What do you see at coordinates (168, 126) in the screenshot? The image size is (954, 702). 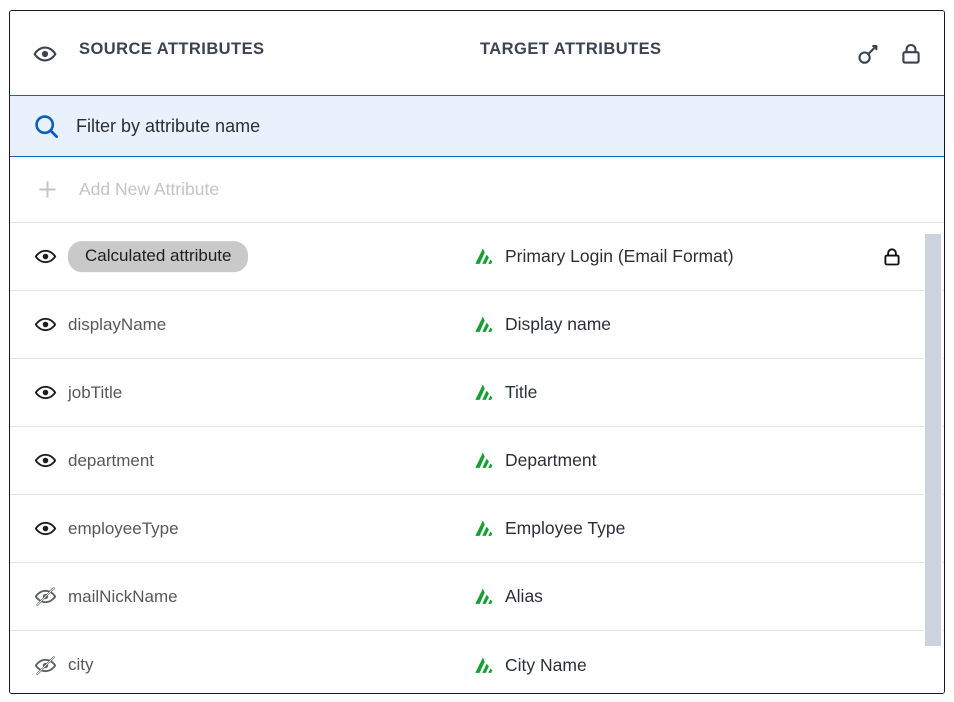 I see `filter-input-placeholder: Filter by attribute name` at bounding box center [168, 126].